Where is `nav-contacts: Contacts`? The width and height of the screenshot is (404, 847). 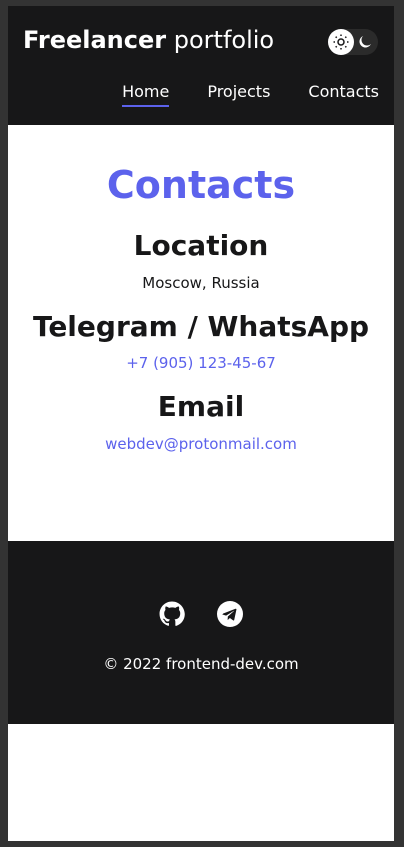
nav-contacts: Contacts is located at coordinates (343, 93).